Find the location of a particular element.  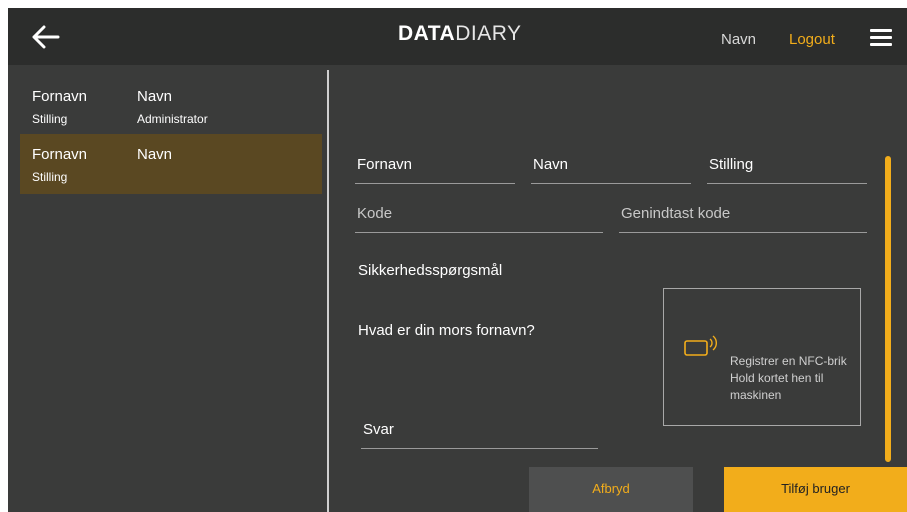

security-question-label: Sikkerhedsspørgsmål is located at coordinates (430, 270).